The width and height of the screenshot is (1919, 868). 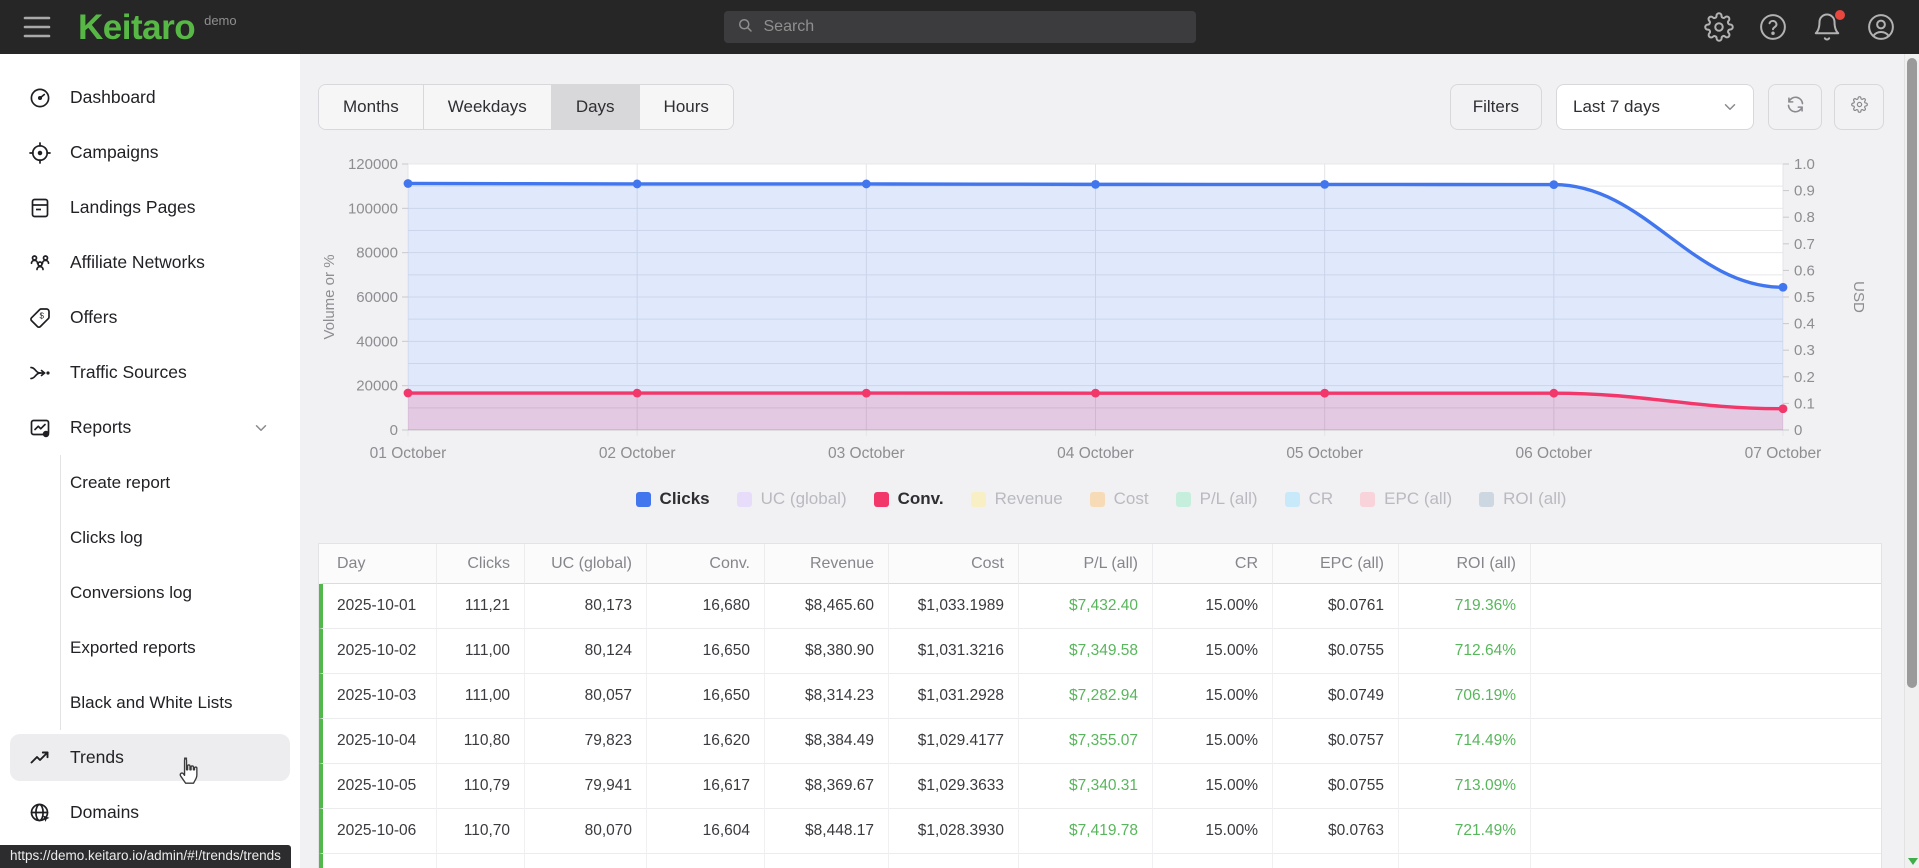 What do you see at coordinates (180, 702) in the screenshot?
I see `sidebar-subitem: Black and White Lists` at bounding box center [180, 702].